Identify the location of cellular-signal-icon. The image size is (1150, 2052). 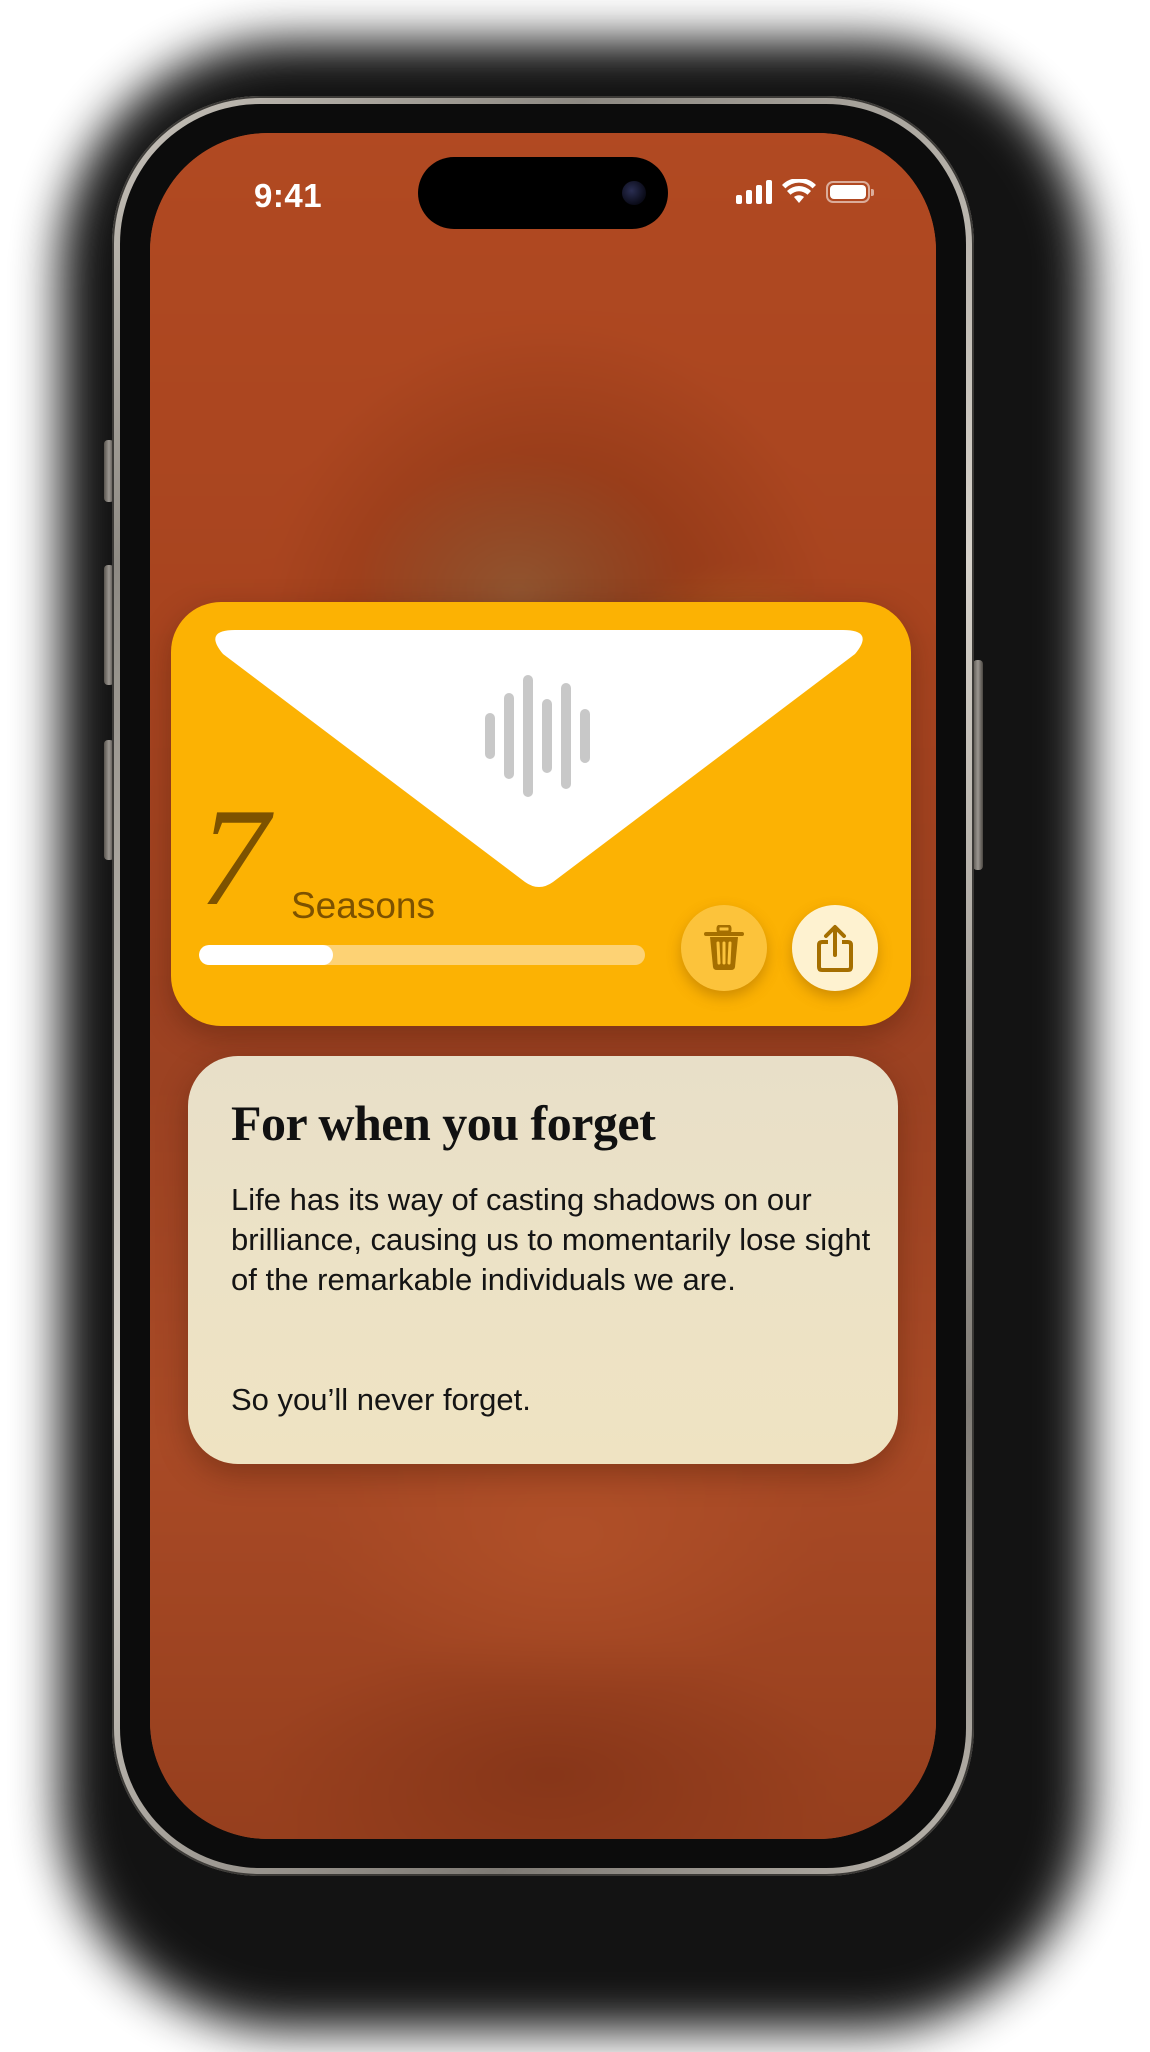
(754, 192).